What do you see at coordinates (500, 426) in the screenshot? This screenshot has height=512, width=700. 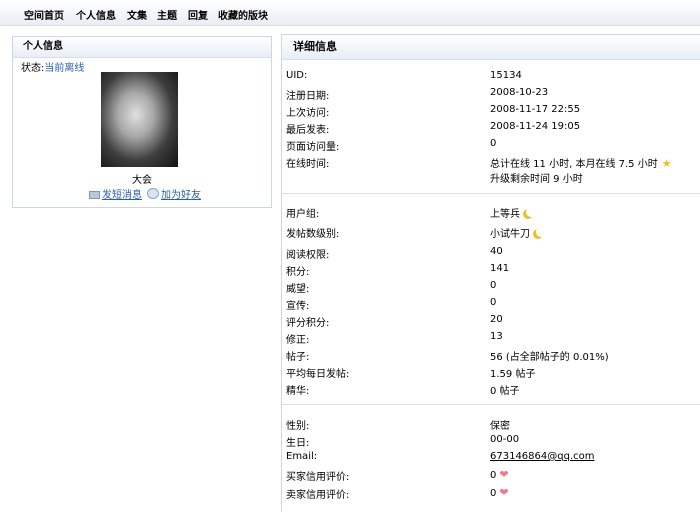 I see `gender-value: 保密` at bounding box center [500, 426].